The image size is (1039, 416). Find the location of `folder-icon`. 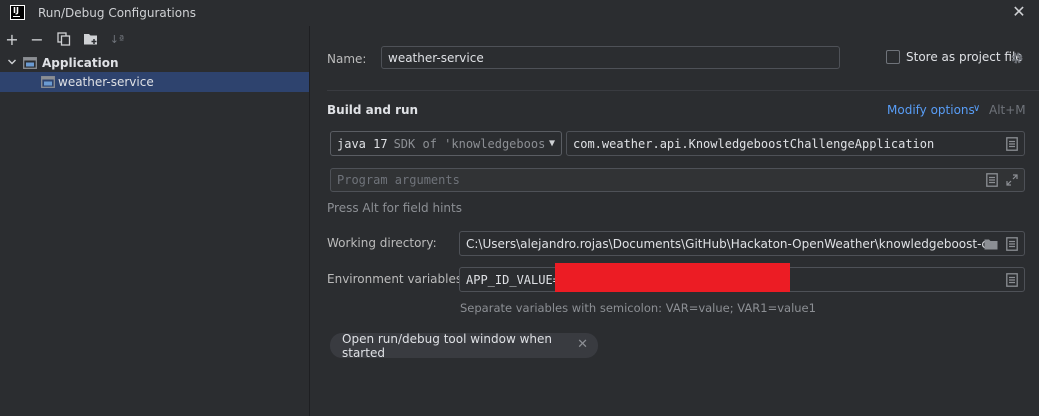

folder-icon is located at coordinates (991, 244).